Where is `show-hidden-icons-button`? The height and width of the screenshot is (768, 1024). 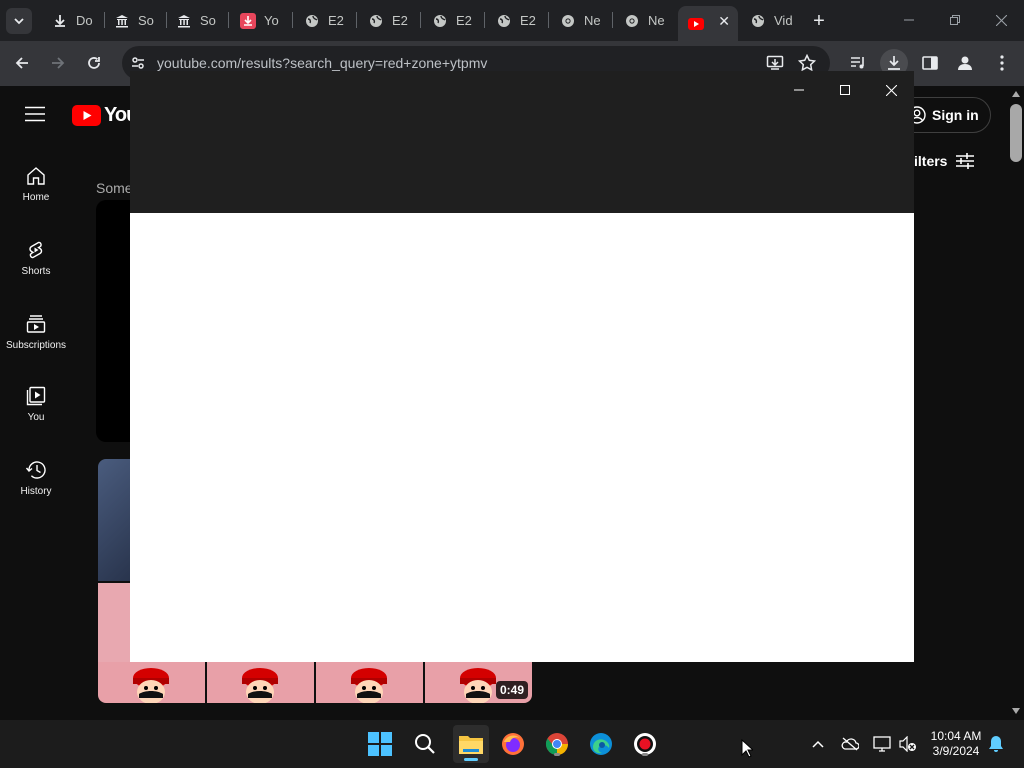 show-hidden-icons-button is located at coordinates (818, 744).